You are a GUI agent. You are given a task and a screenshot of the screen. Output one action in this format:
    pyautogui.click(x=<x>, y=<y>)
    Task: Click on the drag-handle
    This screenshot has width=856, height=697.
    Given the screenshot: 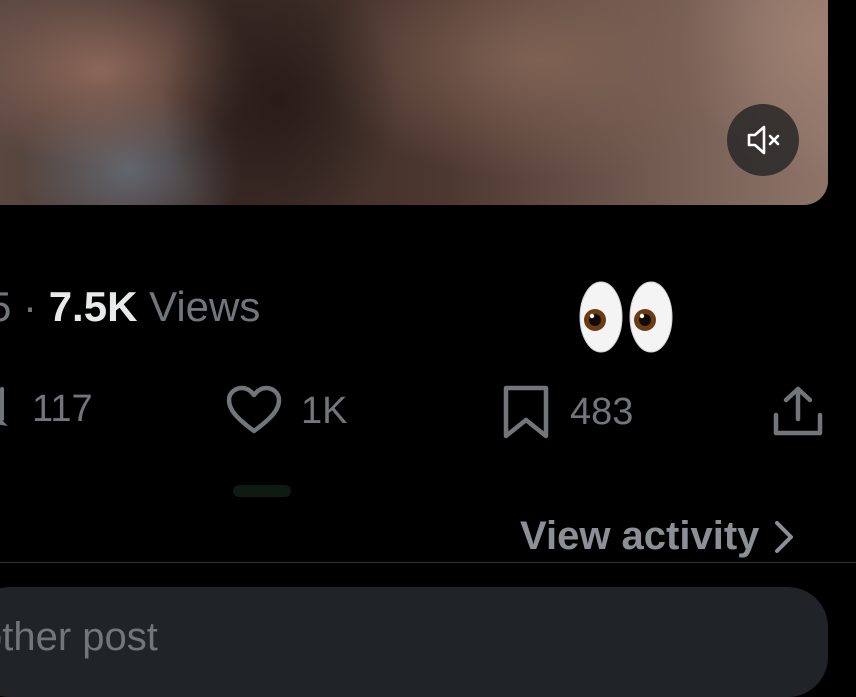 What is the action you would take?
    pyautogui.click(x=262, y=491)
    